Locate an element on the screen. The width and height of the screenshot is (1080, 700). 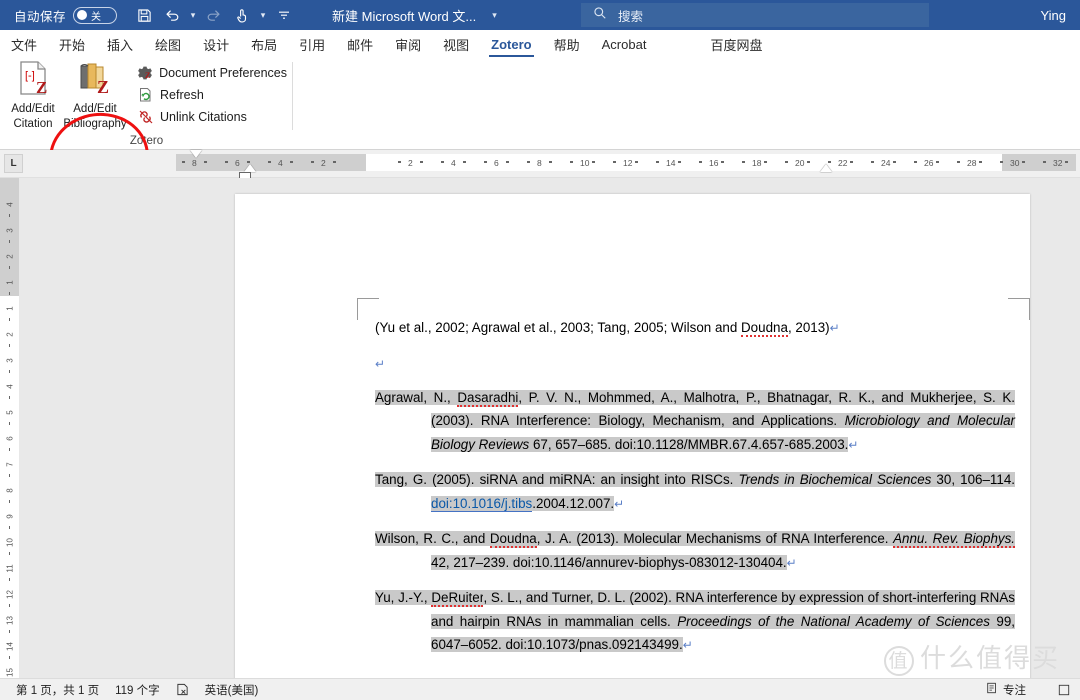
right-indent-marker is located at coordinates (826, 168).